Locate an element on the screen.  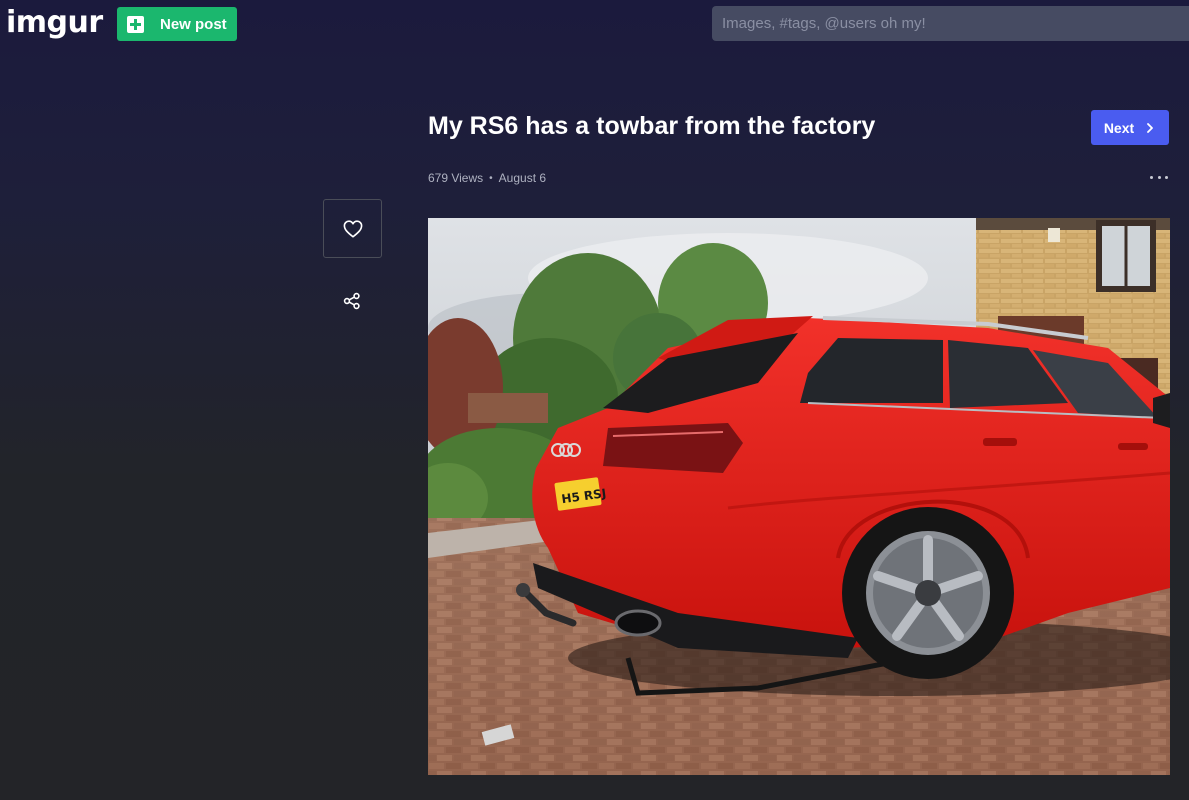
new-post-label: New post is located at coordinates (193, 24).